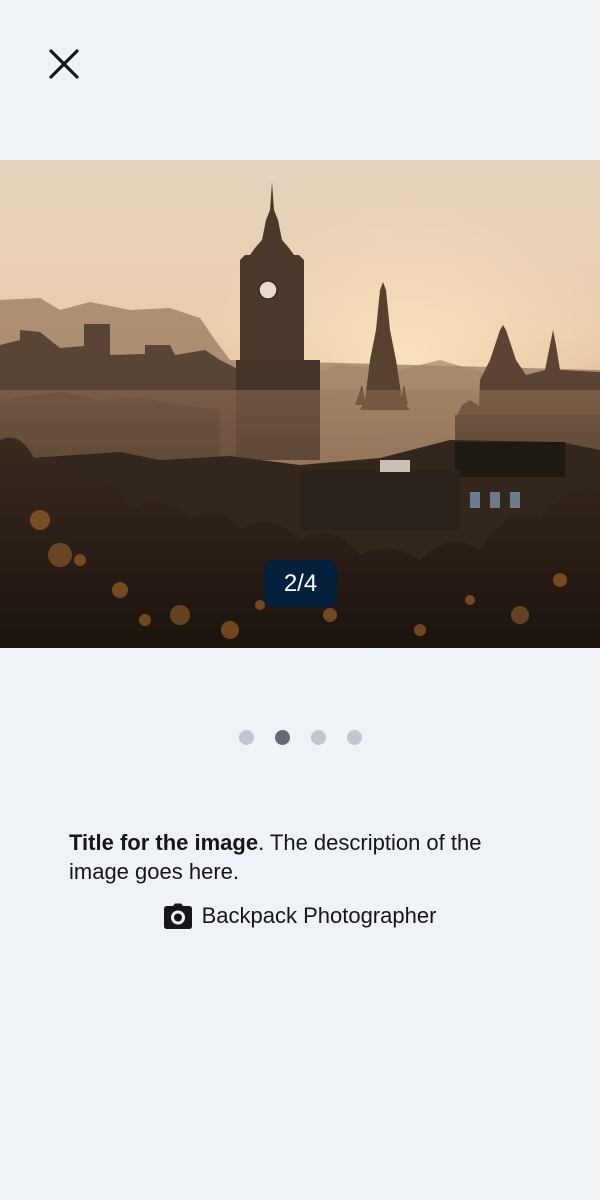 The image size is (600, 1200). I want to click on camera-icon, so click(177, 916).